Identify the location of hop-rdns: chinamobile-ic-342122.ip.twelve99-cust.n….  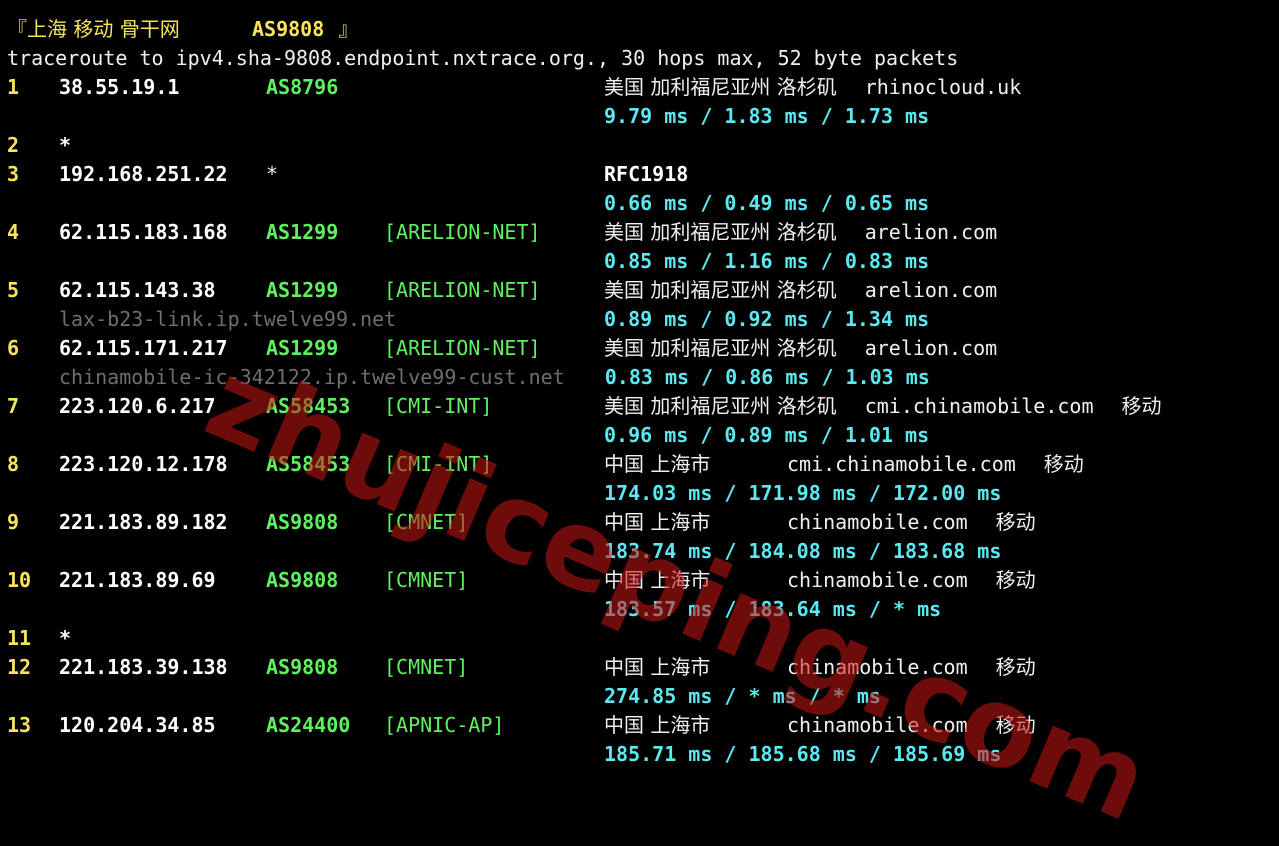
(312, 377).